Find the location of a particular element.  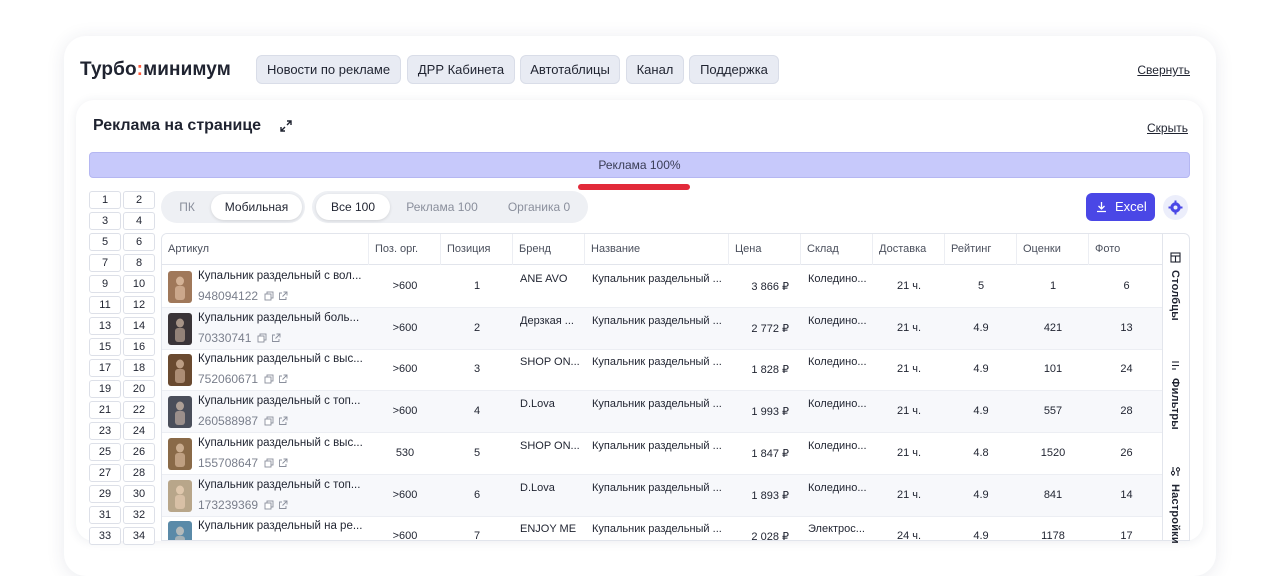

position-cell: 4 is located at coordinates (139, 221).